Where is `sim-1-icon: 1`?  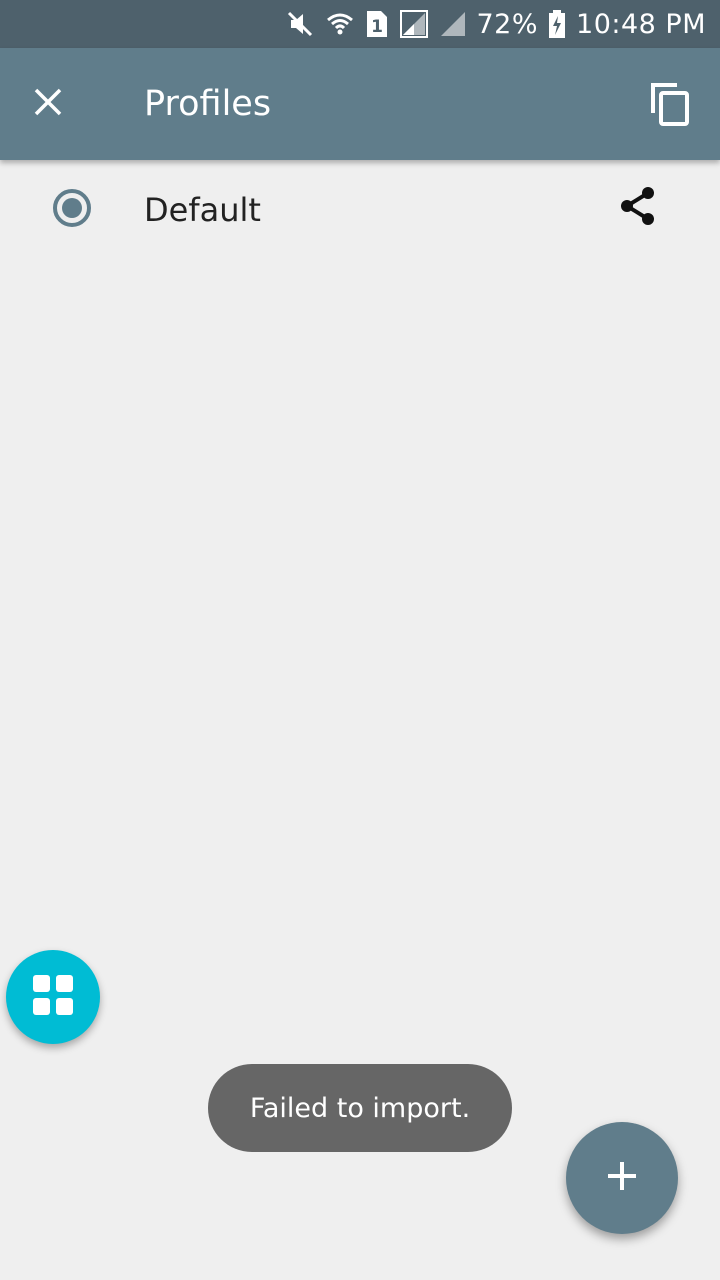
sim-1-icon: 1 is located at coordinates (377, 24).